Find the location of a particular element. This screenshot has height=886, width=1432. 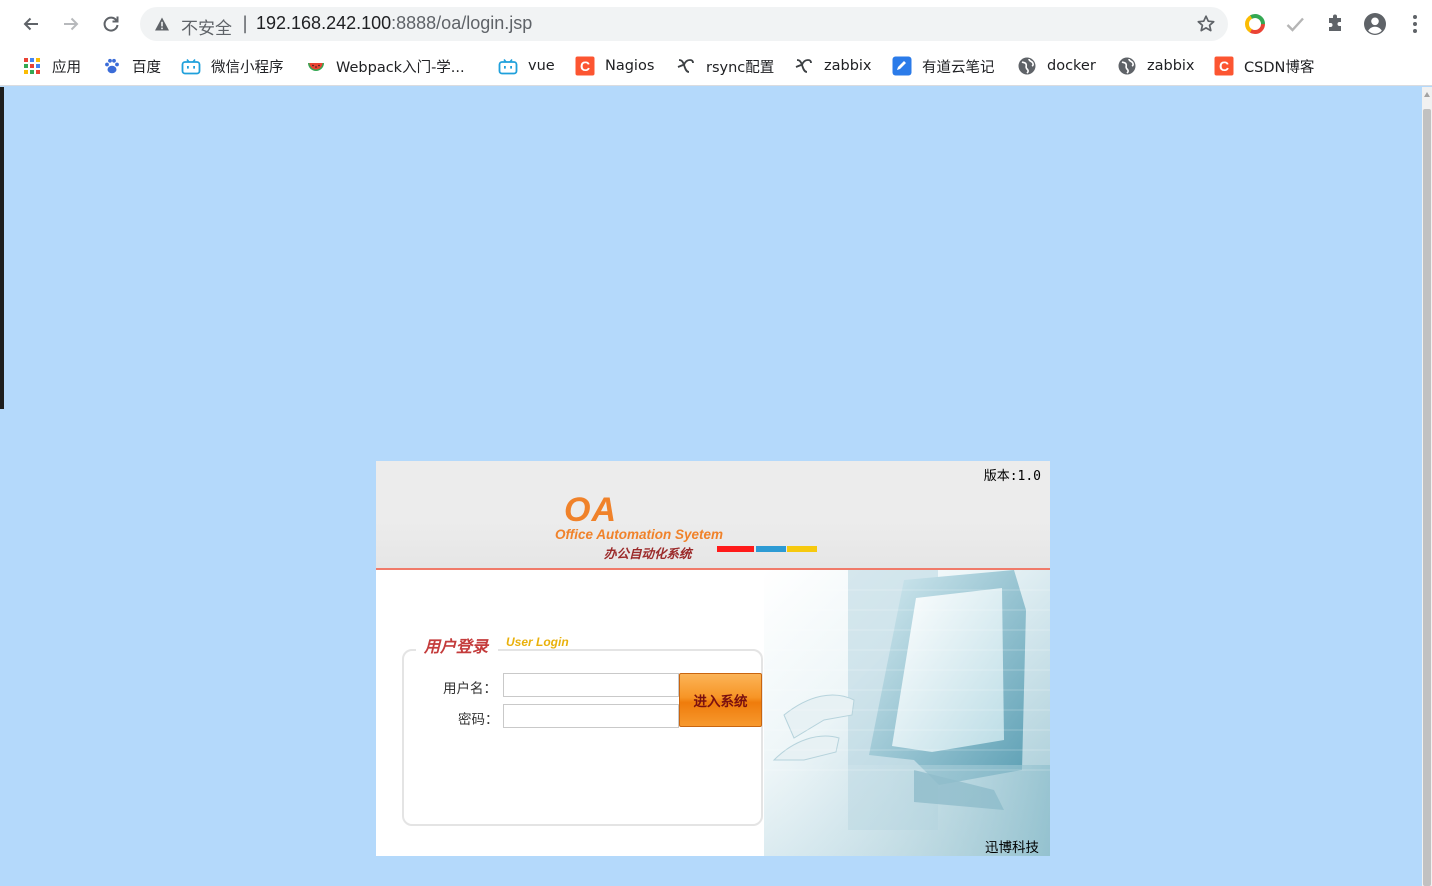

warning-triangle-icon is located at coordinates (162, 24).